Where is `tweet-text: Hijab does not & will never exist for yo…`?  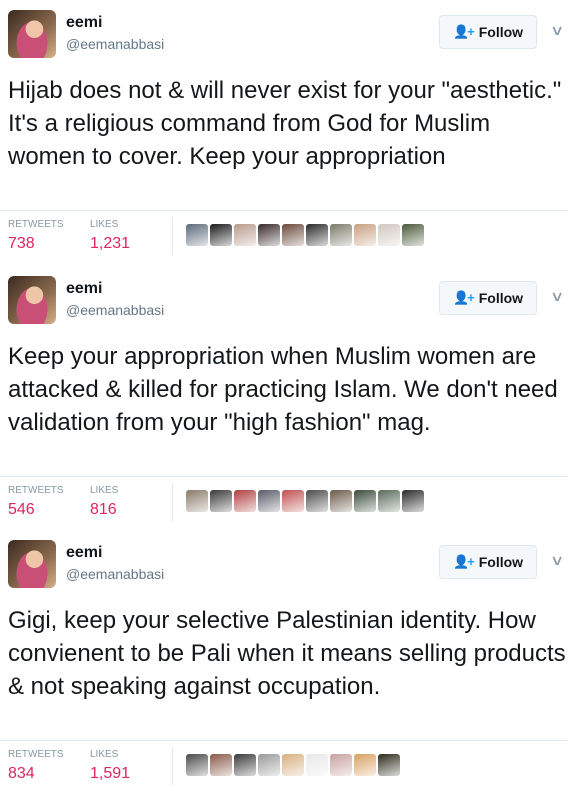 tweet-text: Hijab does not & will never exist for yo… is located at coordinates (285, 123).